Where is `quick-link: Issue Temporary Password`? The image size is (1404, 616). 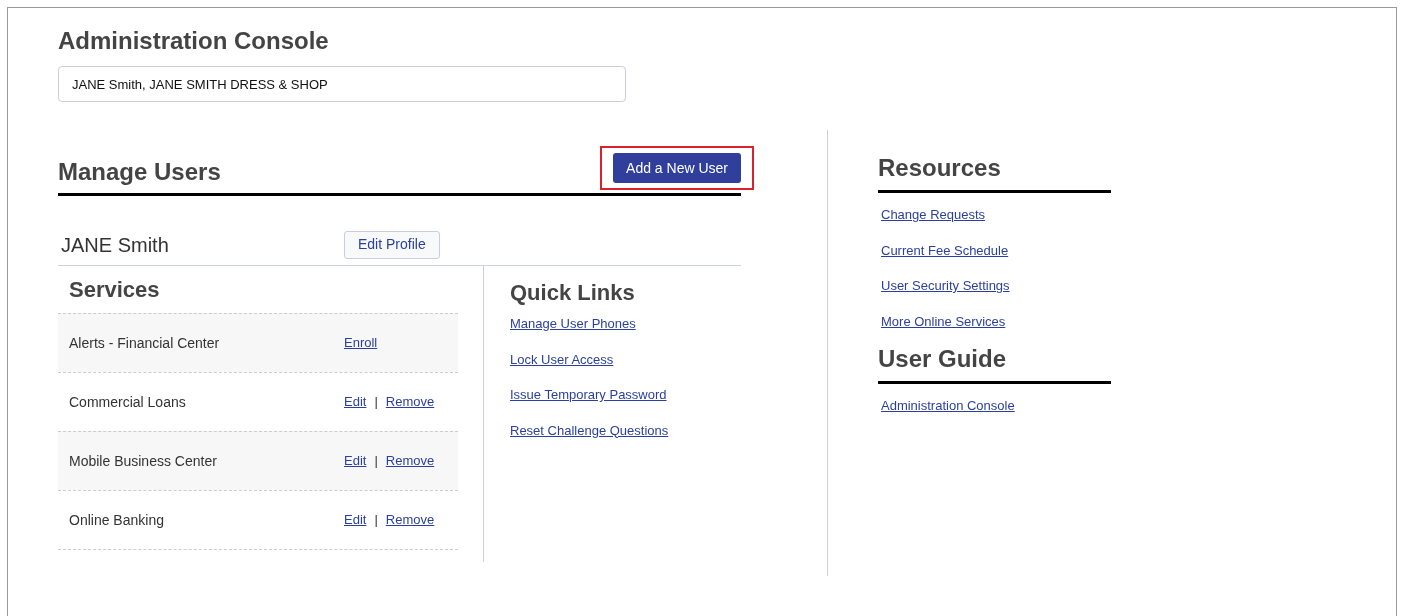 quick-link: Issue Temporary Password is located at coordinates (588, 395).